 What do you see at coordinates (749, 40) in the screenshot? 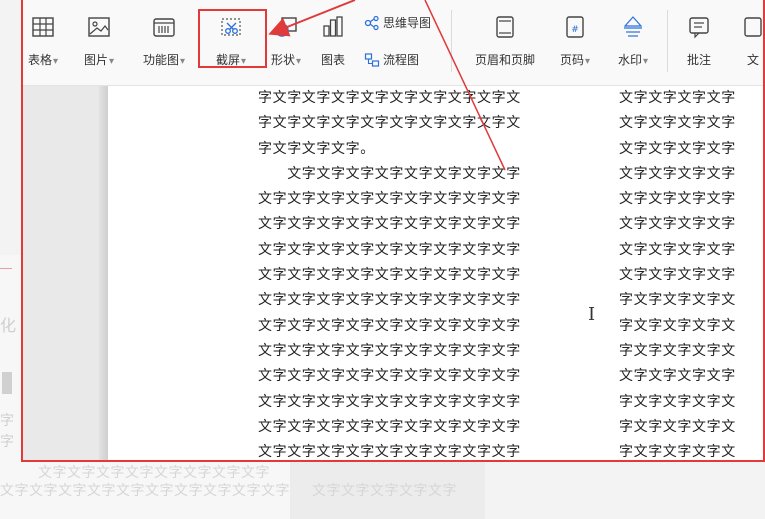
I see `text-box-button: 文` at bounding box center [749, 40].